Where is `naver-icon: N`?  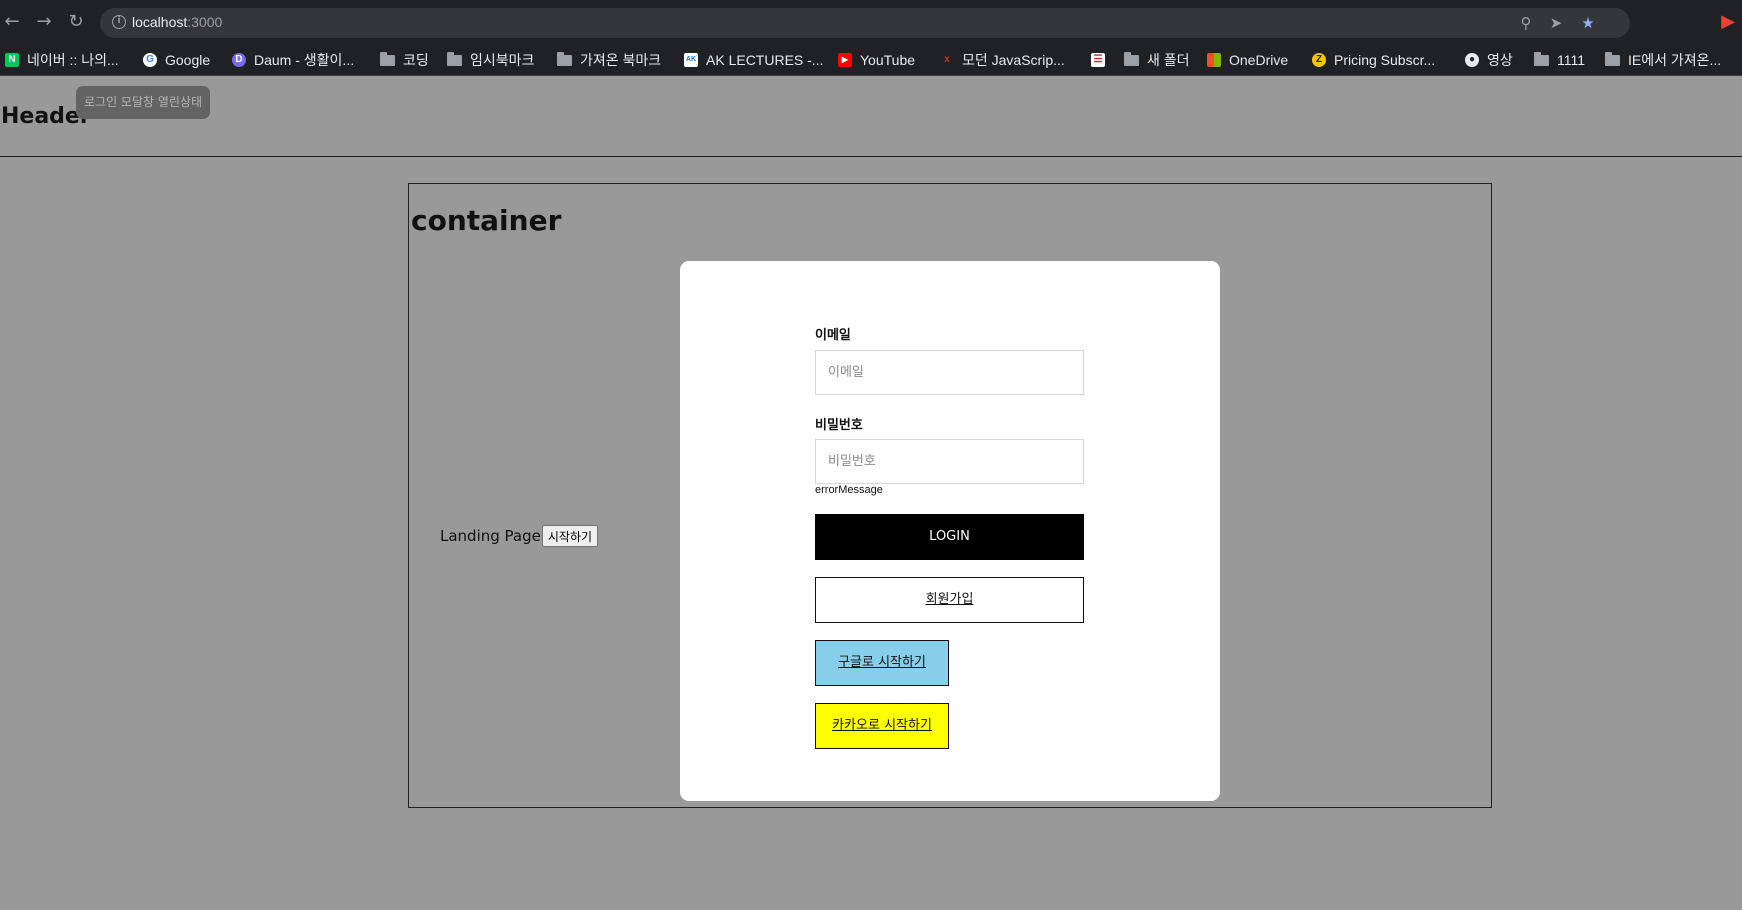 naver-icon: N is located at coordinates (12, 60).